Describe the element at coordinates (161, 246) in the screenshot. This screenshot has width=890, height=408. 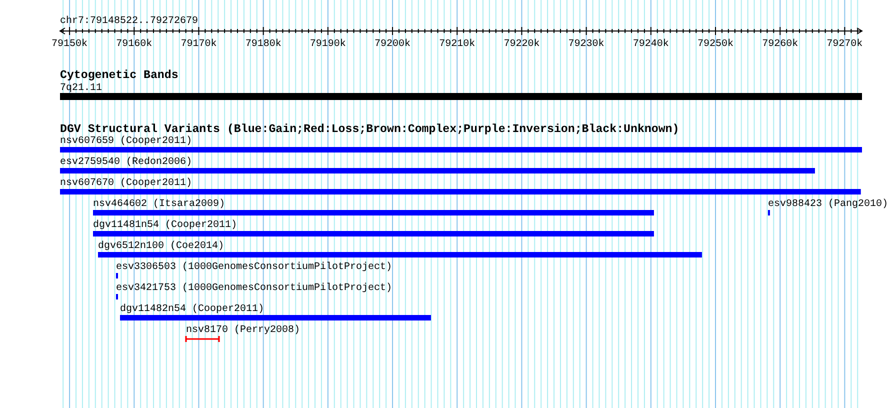
I see `feature-label: dgv6512n100 (Coe2014)` at that location.